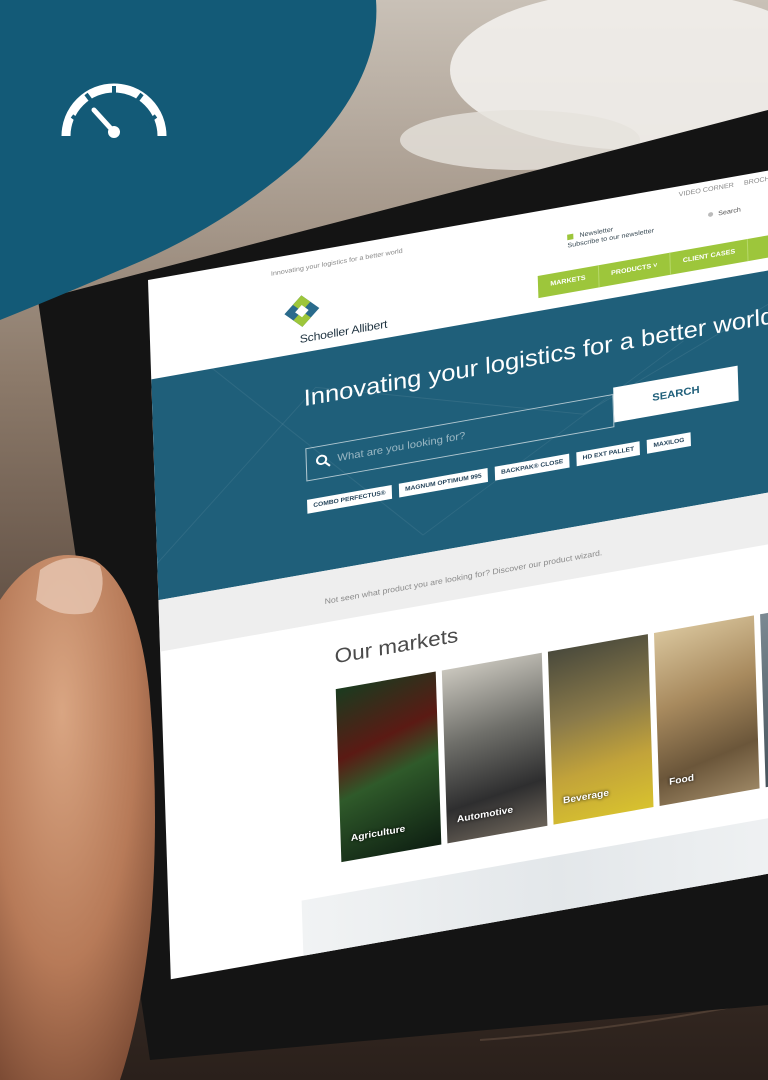  I want to click on nav-item-products: PRODUCTS ˅, so click(634, 270).